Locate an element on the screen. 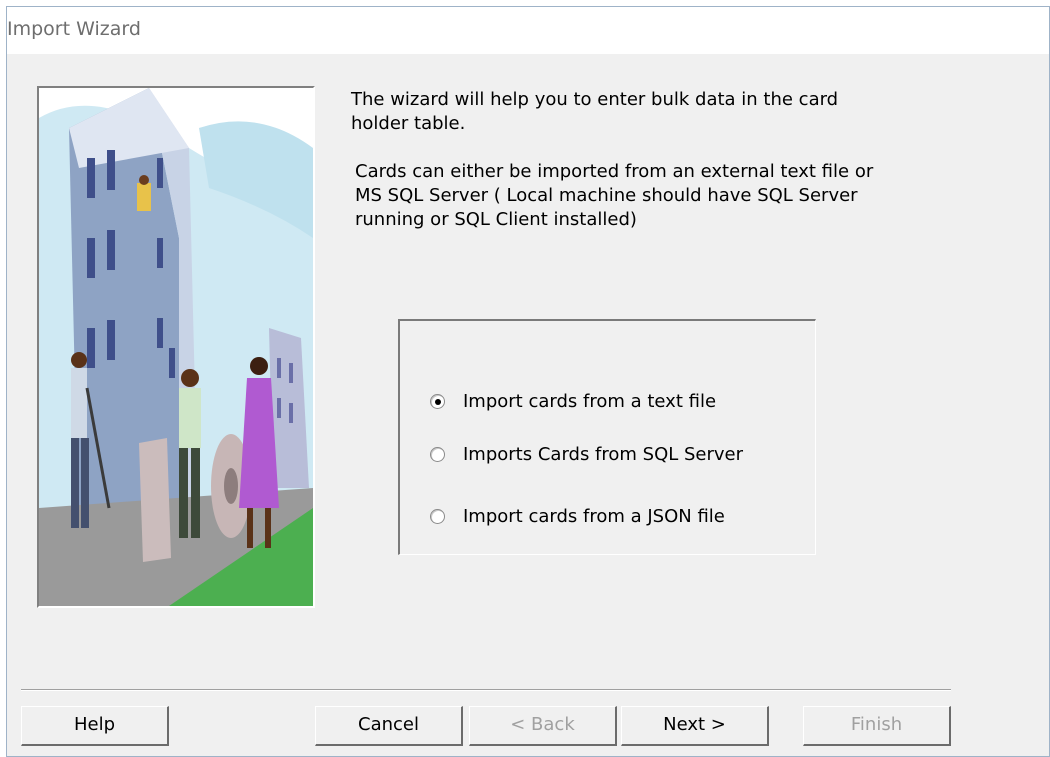 The width and height of the screenshot is (1050, 757). help-button: Help is located at coordinates (95, 726).